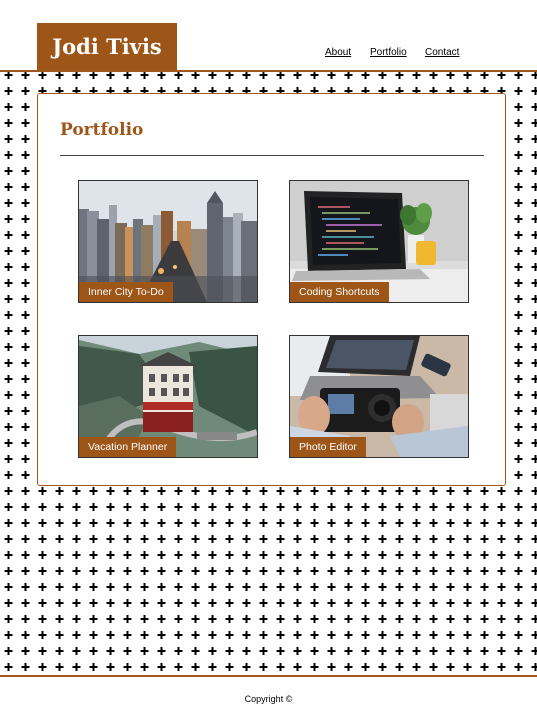 The width and height of the screenshot is (537, 720). I want to click on project-caption: Vacation Planner, so click(128, 447).